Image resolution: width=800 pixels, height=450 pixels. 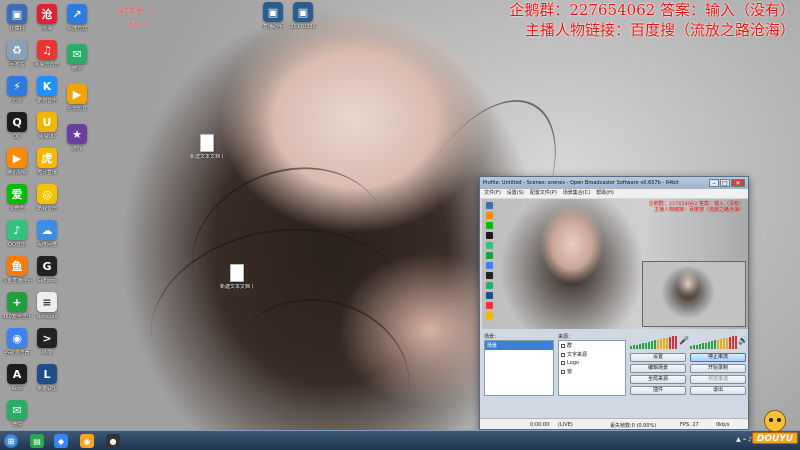 I want to click on desktop-icon: 虎虎牙直播, so click(x=47, y=162).